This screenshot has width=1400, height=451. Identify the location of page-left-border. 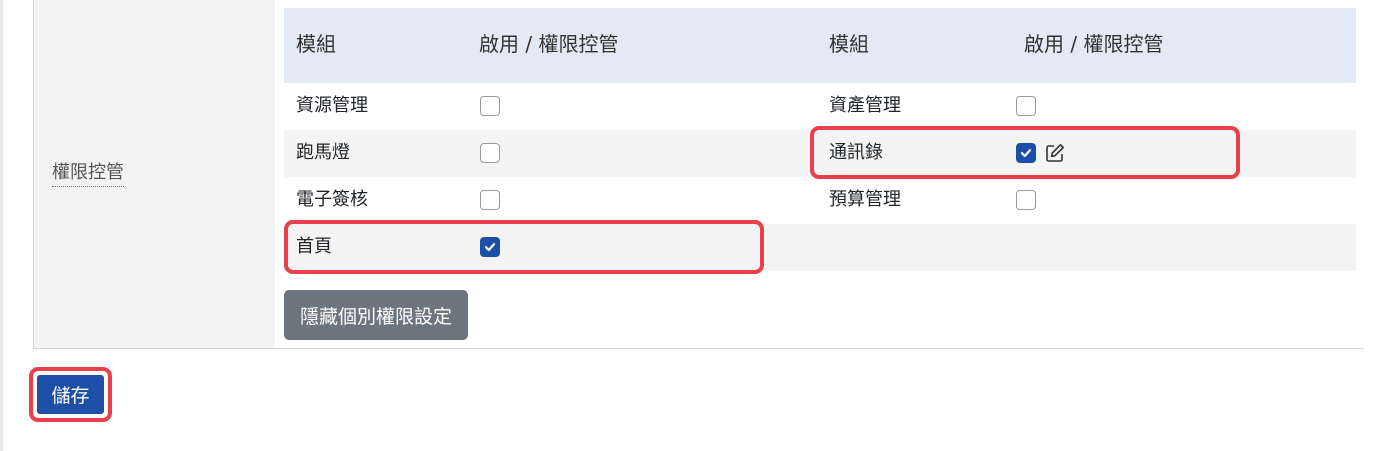
(1, 225).